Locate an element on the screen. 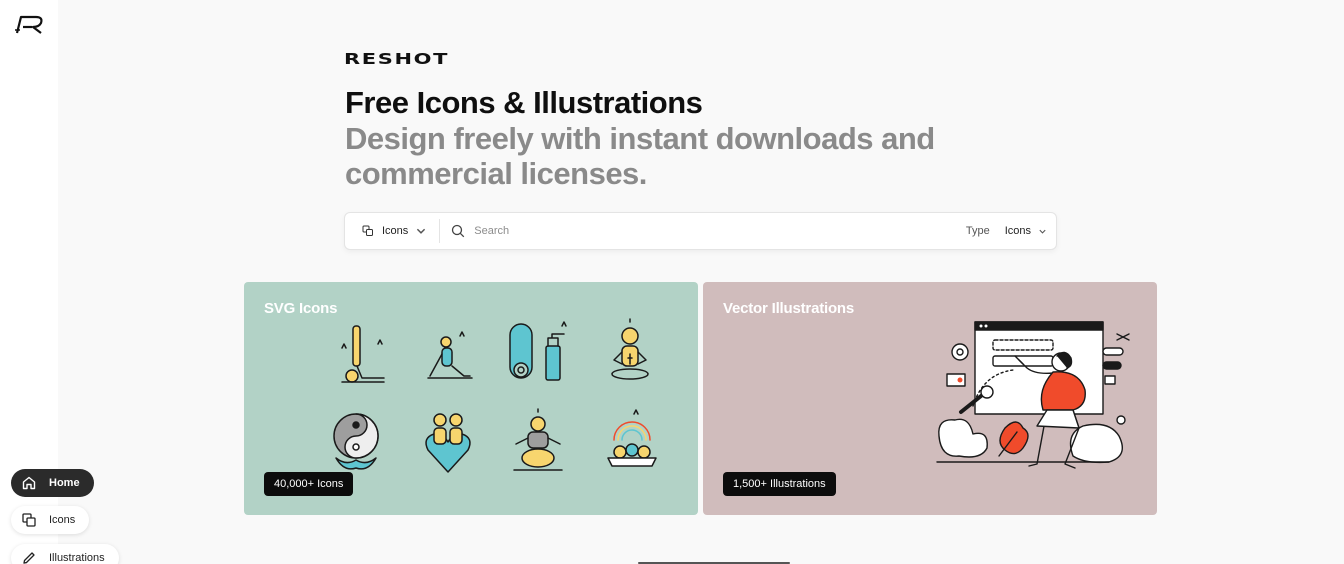 This screenshot has width=1344, height=564. designer-illustration is located at coordinates (1033, 395).